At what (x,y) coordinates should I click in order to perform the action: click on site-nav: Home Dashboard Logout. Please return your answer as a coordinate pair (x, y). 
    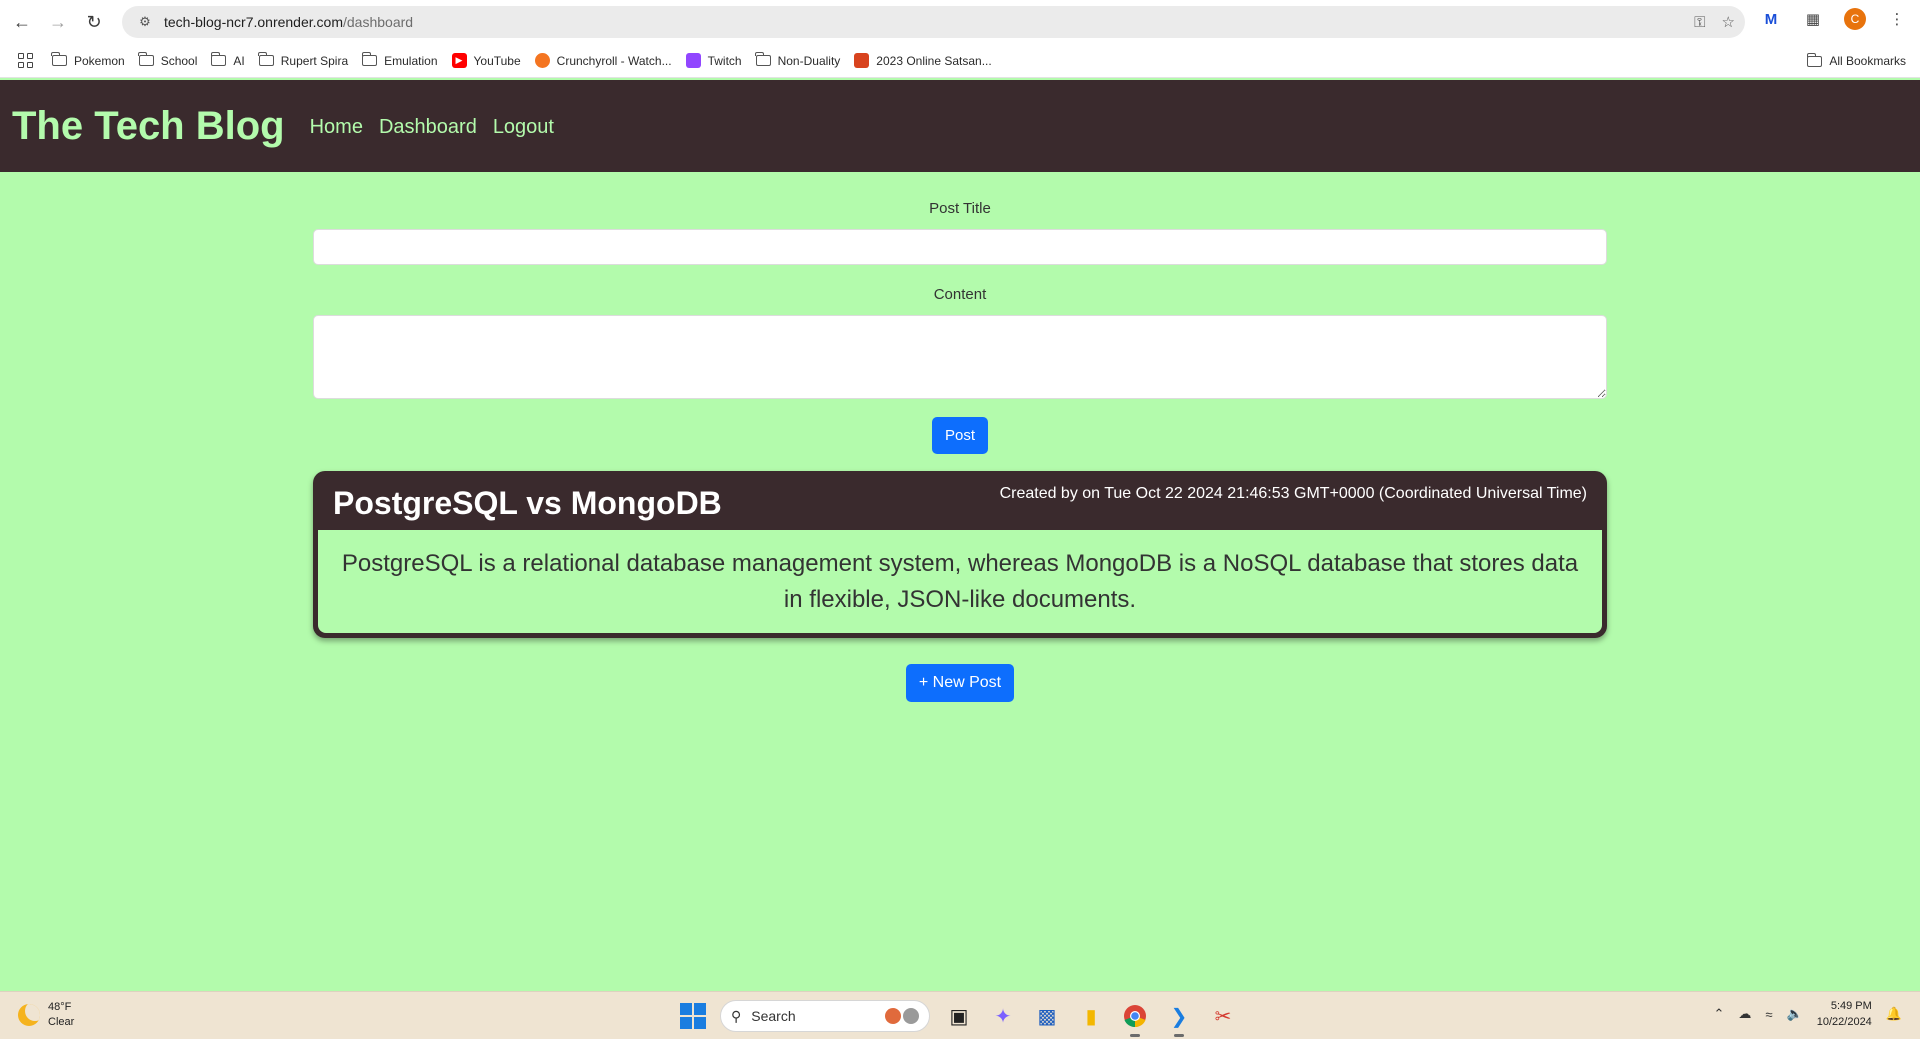
    Looking at the image, I should click on (432, 127).